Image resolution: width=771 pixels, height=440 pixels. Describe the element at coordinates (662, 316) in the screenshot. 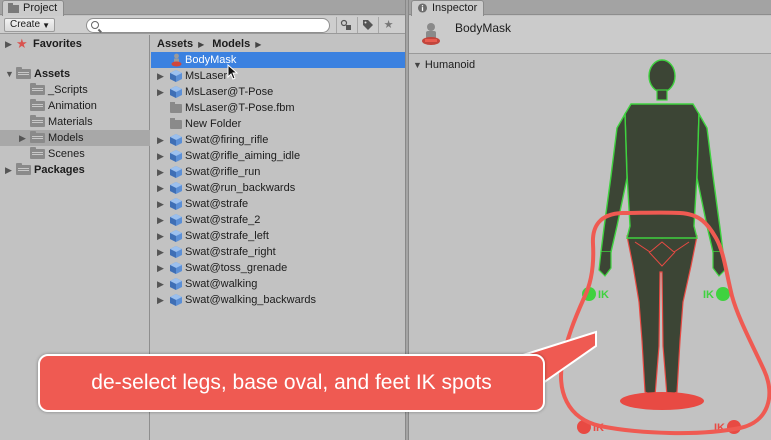

I see `legs-region` at that location.